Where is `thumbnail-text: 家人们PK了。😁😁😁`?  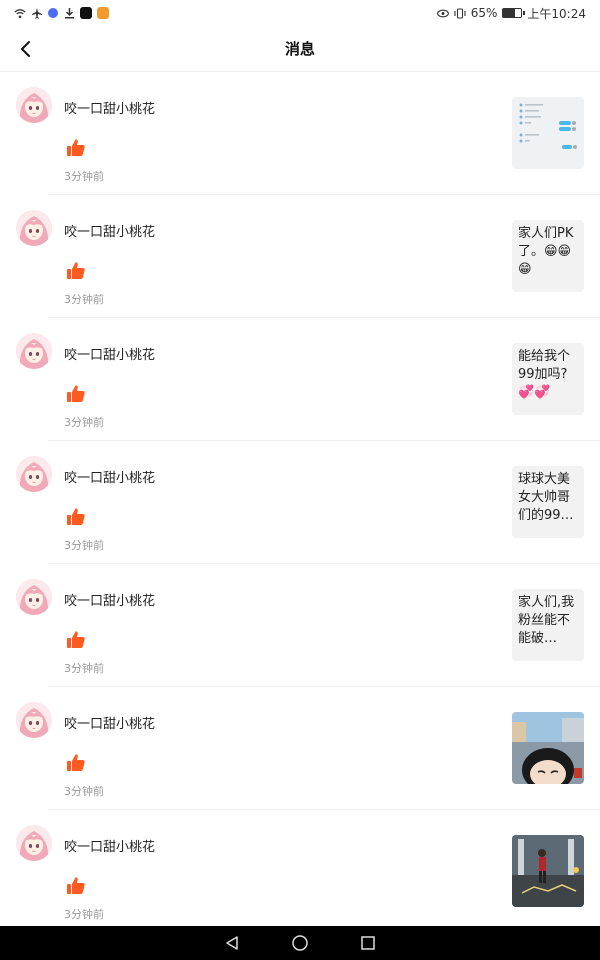
thumbnail-text: 家人们PK了。😁😁😁 is located at coordinates (546, 251).